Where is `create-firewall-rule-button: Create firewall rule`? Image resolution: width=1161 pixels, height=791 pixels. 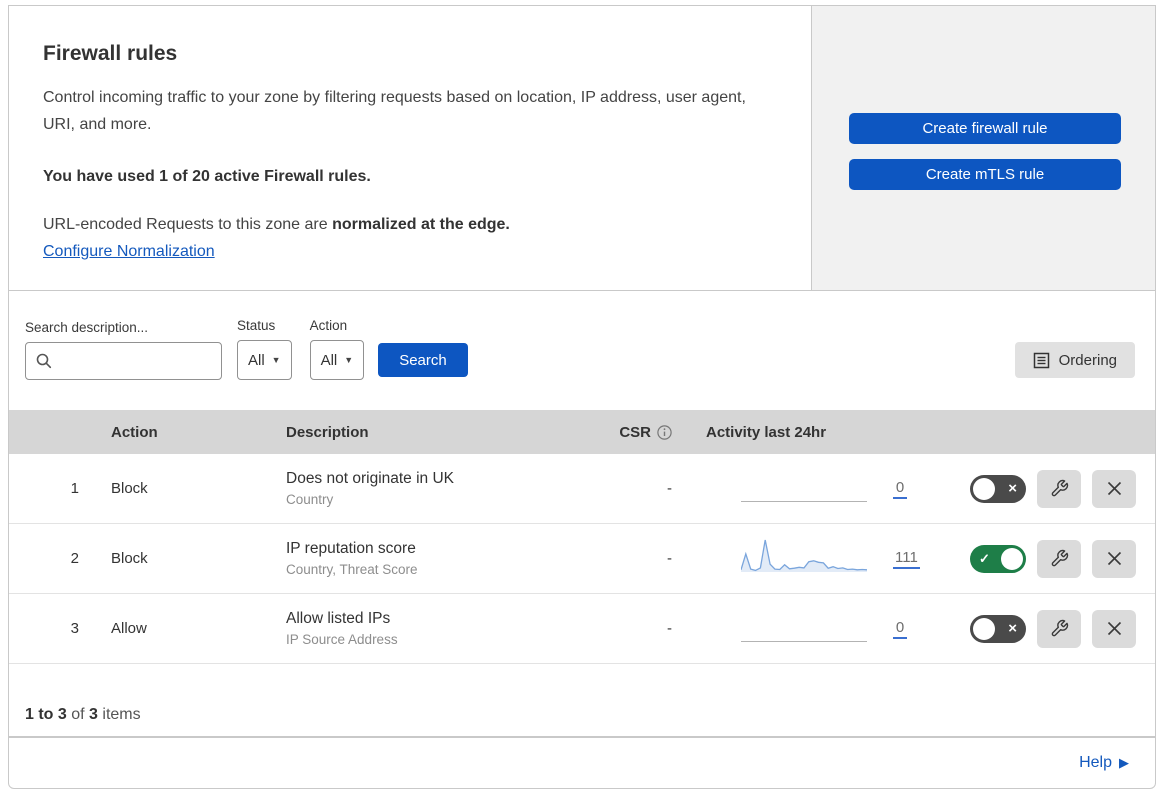
create-firewall-rule-button: Create firewall rule is located at coordinates (985, 128).